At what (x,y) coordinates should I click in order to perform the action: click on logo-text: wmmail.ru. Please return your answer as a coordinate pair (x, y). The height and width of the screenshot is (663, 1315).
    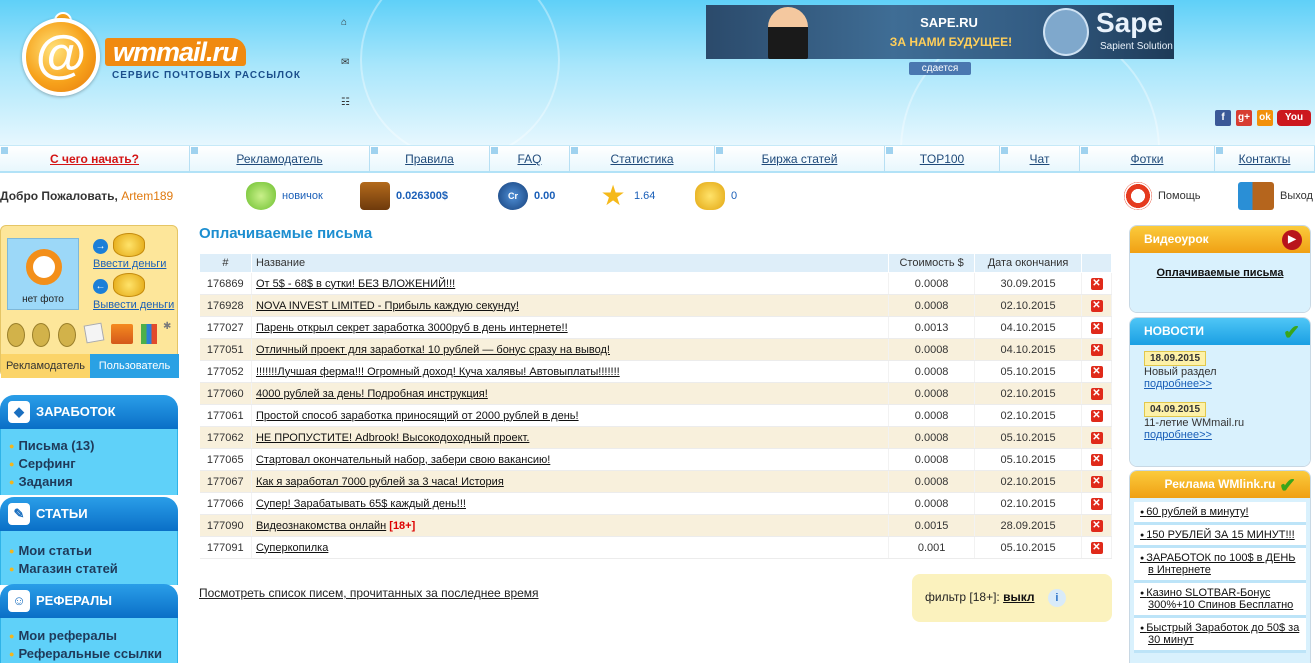
    Looking at the image, I should click on (175, 52).